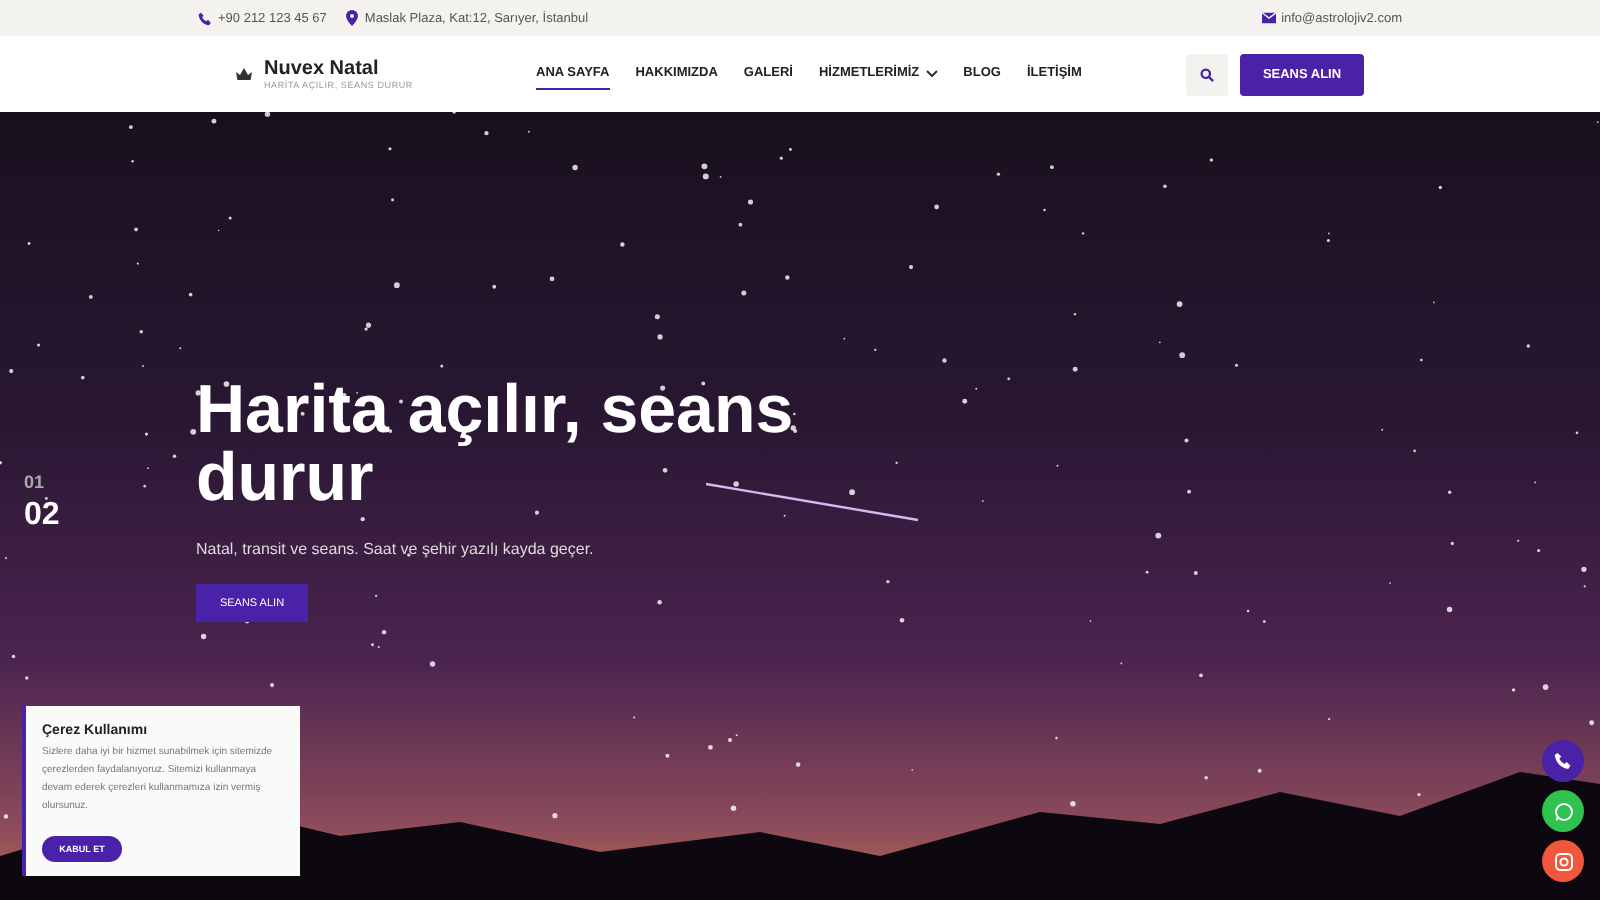 The height and width of the screenshot is (900, 1600). I want to click on camera-icon, so click(1563, 861).